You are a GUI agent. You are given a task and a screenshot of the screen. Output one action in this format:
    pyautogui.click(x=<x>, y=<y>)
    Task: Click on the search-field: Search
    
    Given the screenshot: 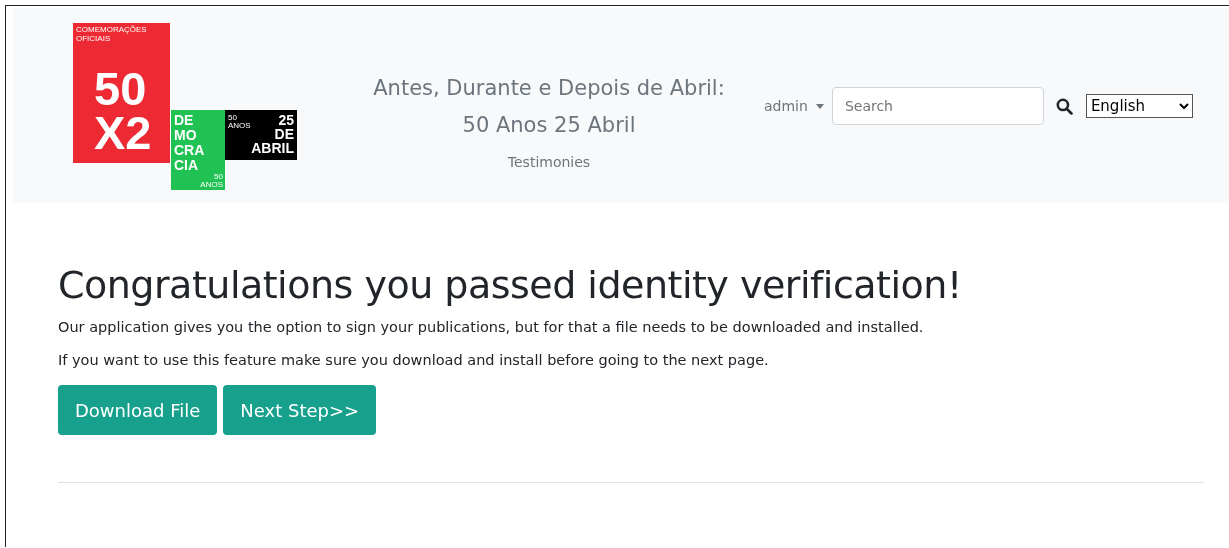 What is the action you would take?
    pyautogui.click(x=937, y=106)
    